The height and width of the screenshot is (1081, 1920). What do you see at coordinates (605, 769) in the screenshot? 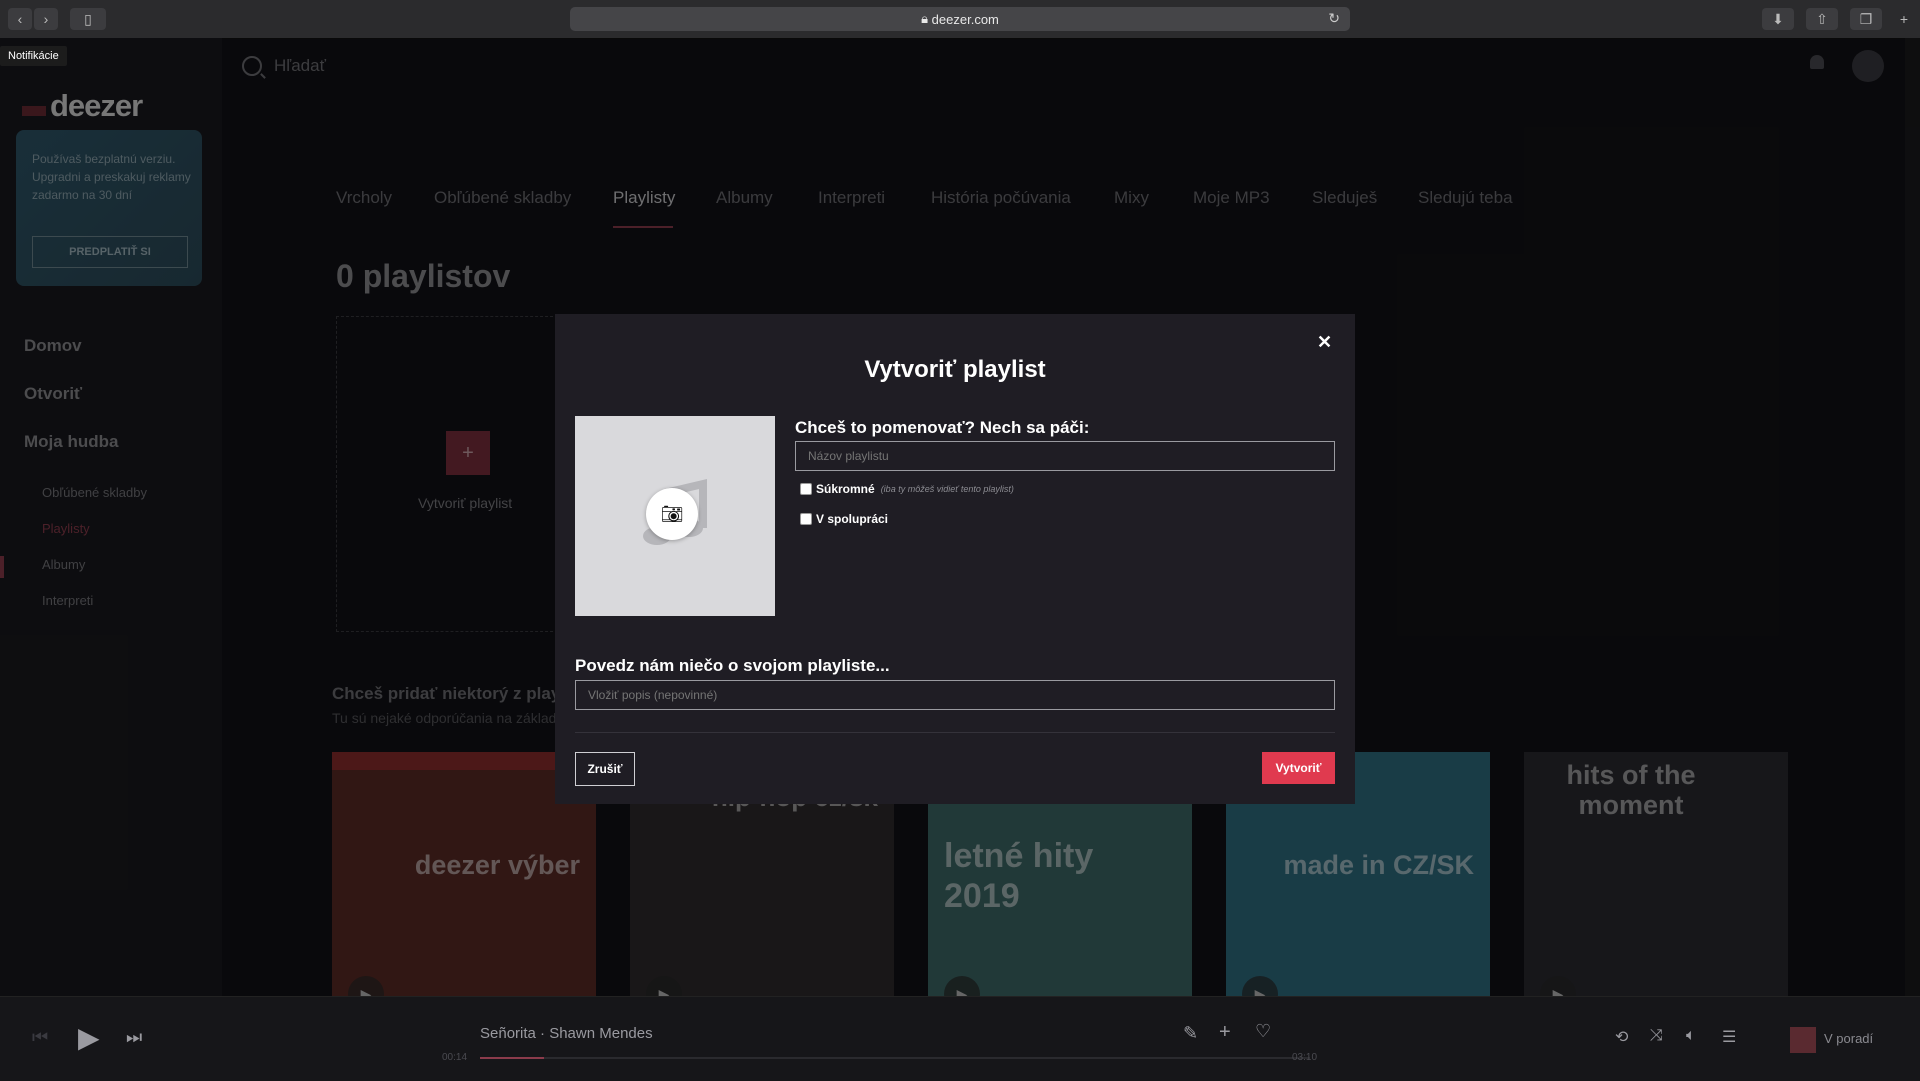
I see `cancel-button: Zrušiť` at bounding box center [605, 769].